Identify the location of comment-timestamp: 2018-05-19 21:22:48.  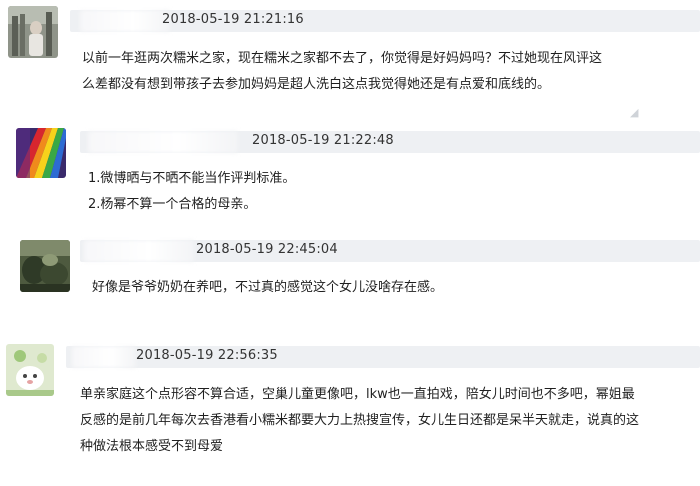
(323, 140).